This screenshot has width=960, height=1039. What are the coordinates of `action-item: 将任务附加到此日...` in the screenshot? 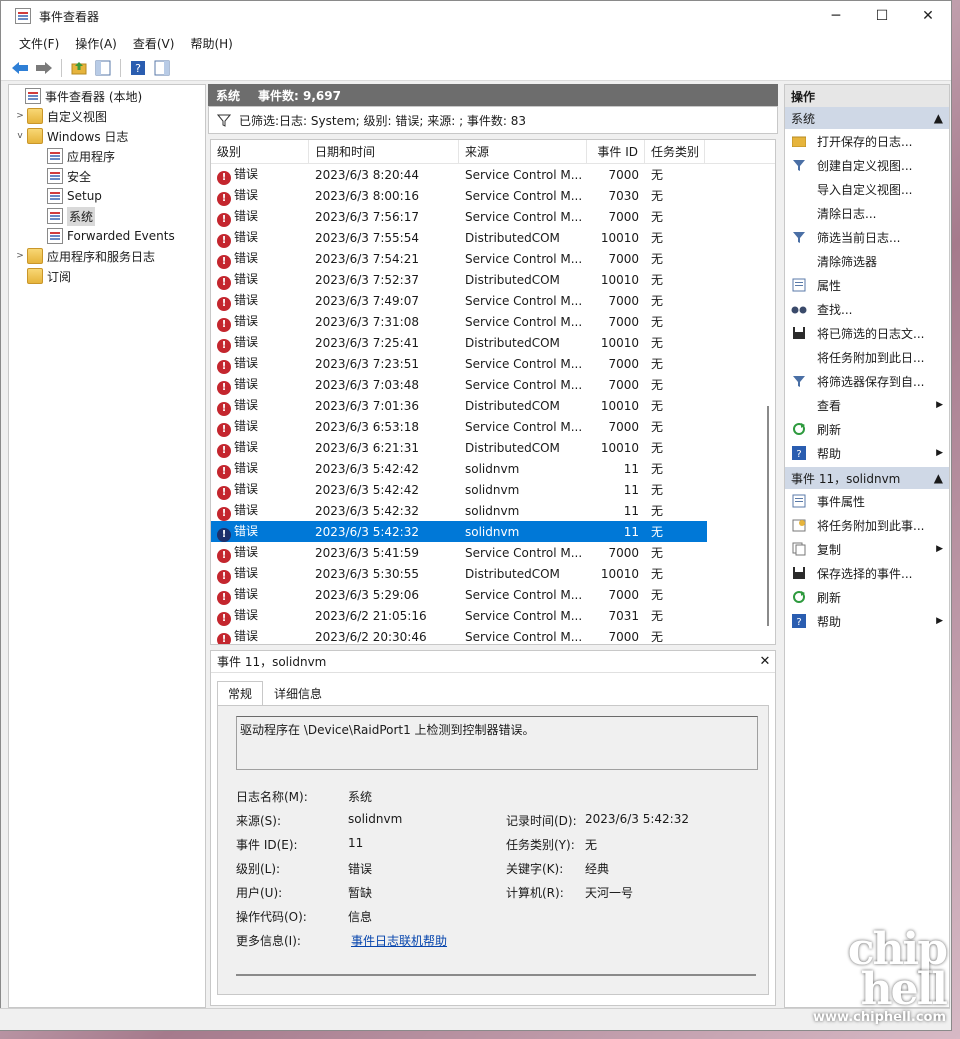 It's located at (867, 357).